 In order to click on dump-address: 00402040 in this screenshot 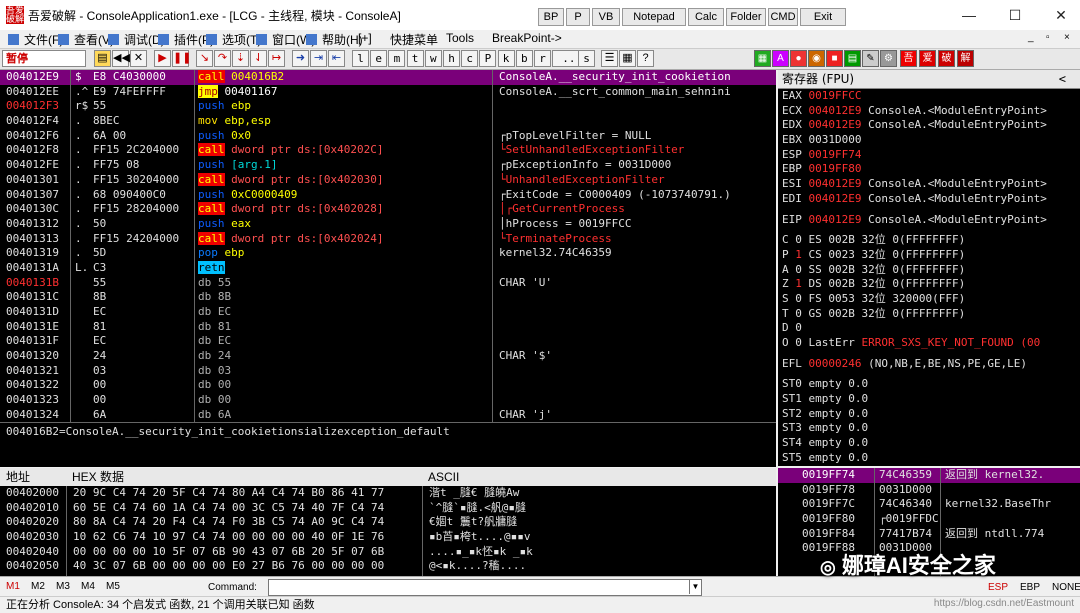, I will do `click(33, 552)`.